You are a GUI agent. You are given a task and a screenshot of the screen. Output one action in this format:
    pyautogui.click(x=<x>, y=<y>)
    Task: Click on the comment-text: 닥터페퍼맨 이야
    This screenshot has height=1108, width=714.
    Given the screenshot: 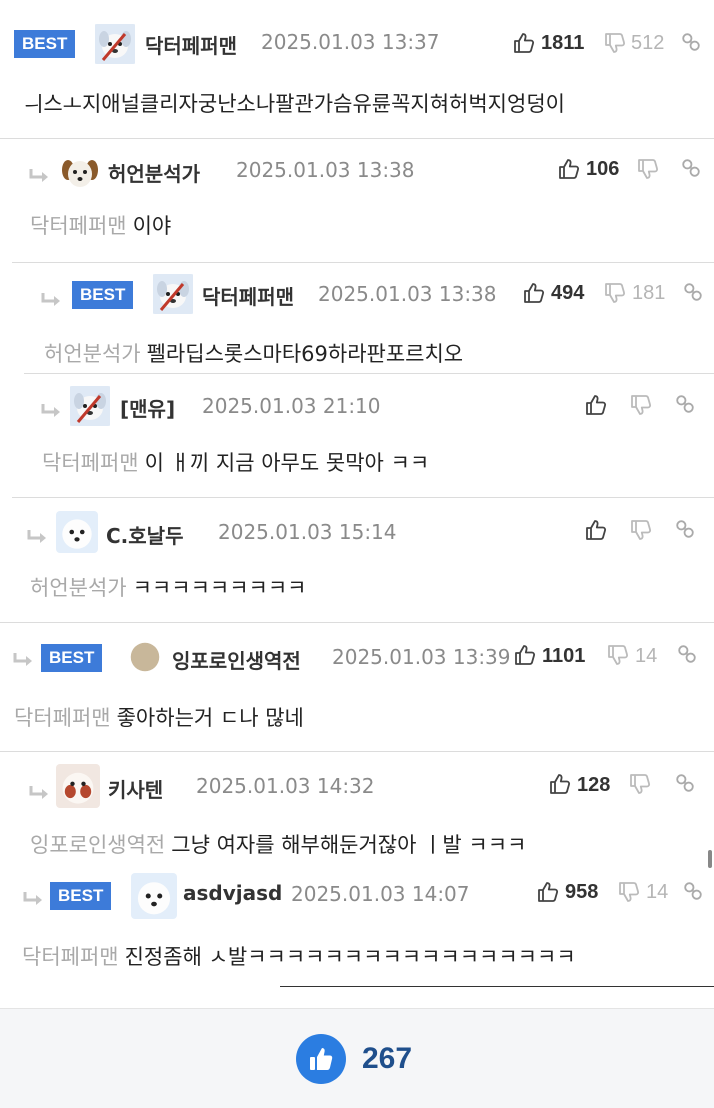 What is the action you would take?
    pyautogui.click(x=100, y=225)
    